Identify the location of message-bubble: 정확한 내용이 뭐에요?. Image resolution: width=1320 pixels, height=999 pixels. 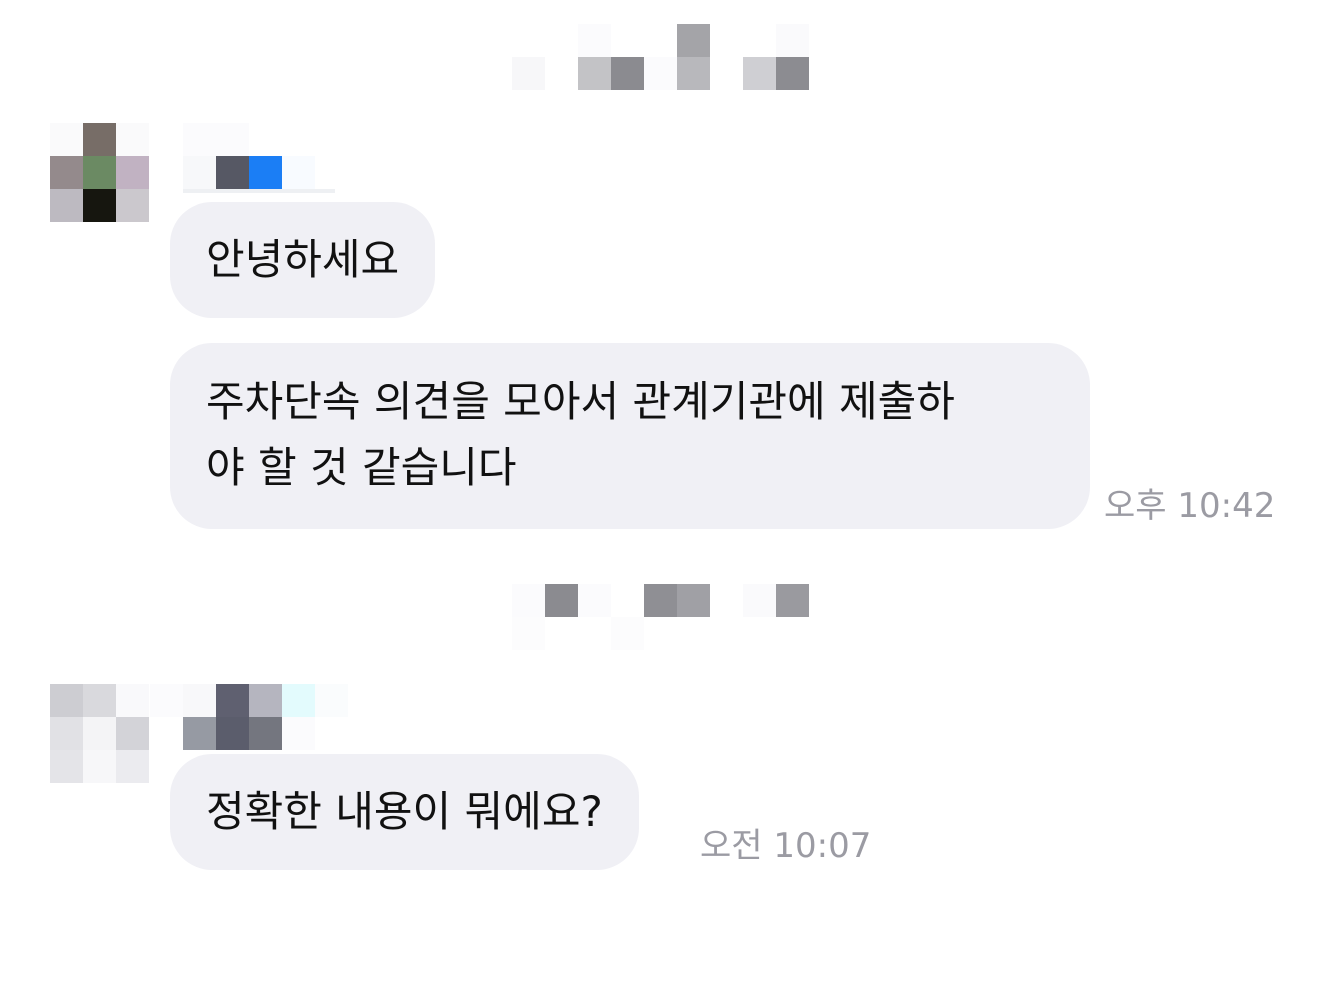
(404, 812).